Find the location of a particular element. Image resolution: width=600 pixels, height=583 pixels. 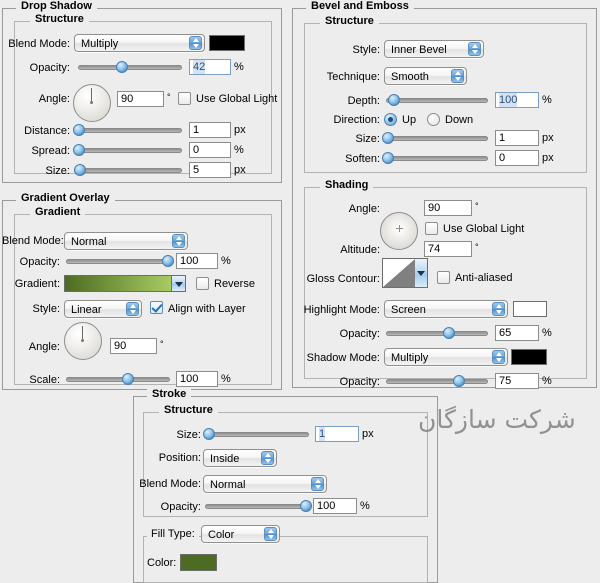

sh-highlight-opacity-value: 65 is located at coordinates (505, 333).